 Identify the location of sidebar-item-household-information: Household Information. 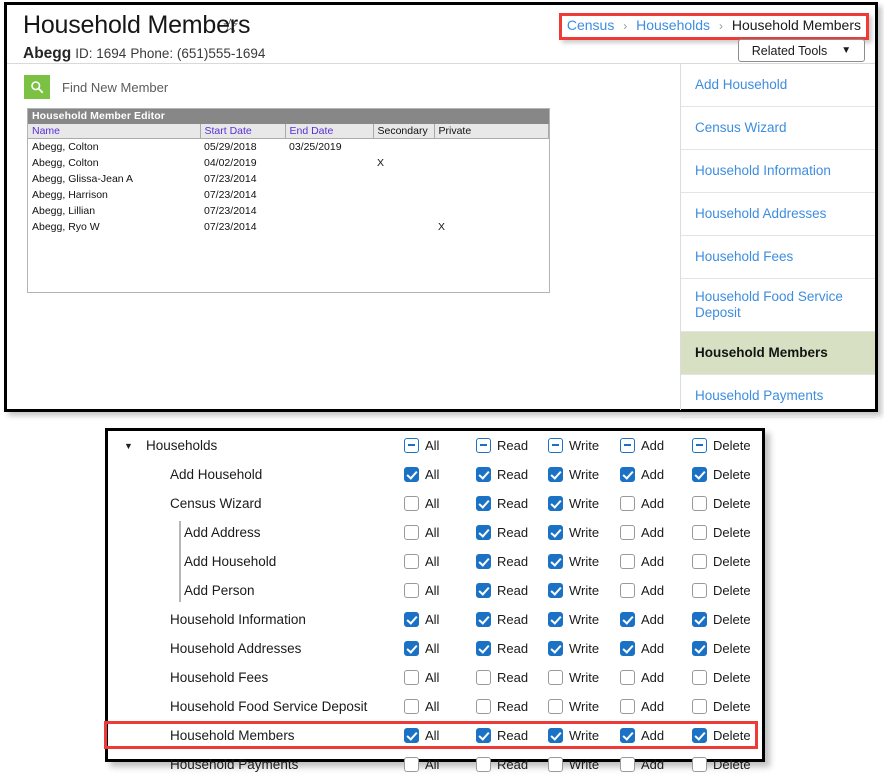
(778, 171).